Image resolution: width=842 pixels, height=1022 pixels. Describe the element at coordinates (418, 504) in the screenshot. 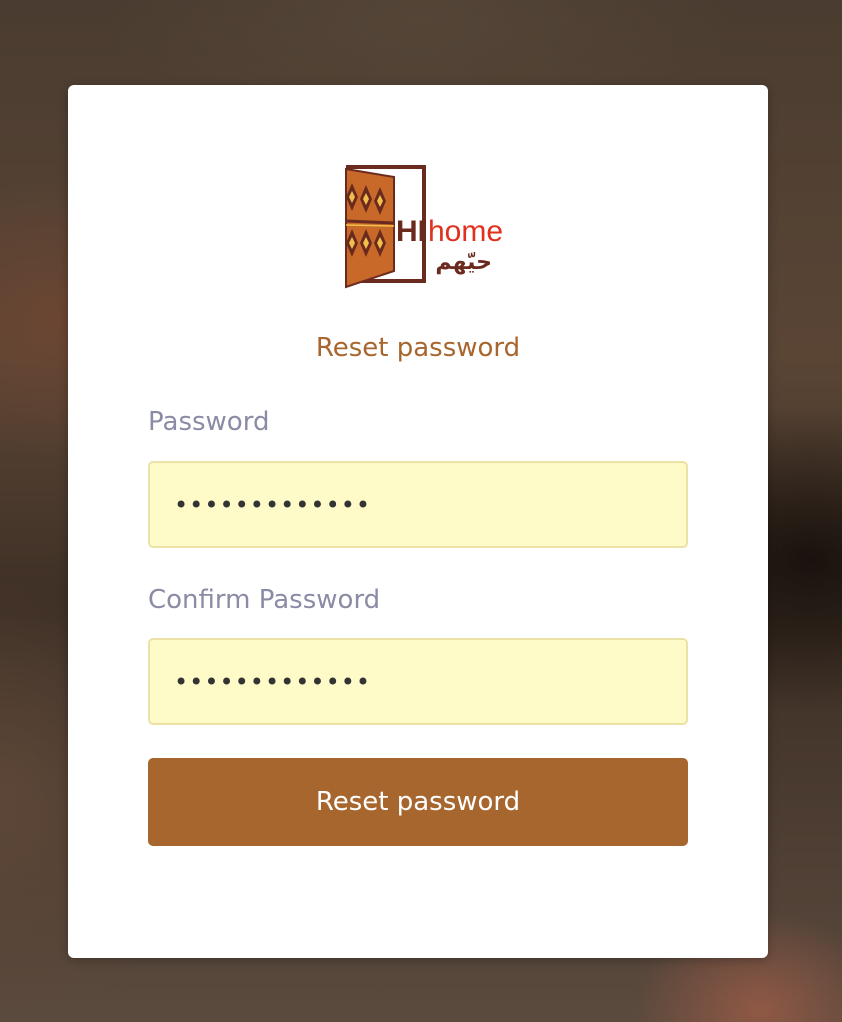

I see `password-field` at that location.